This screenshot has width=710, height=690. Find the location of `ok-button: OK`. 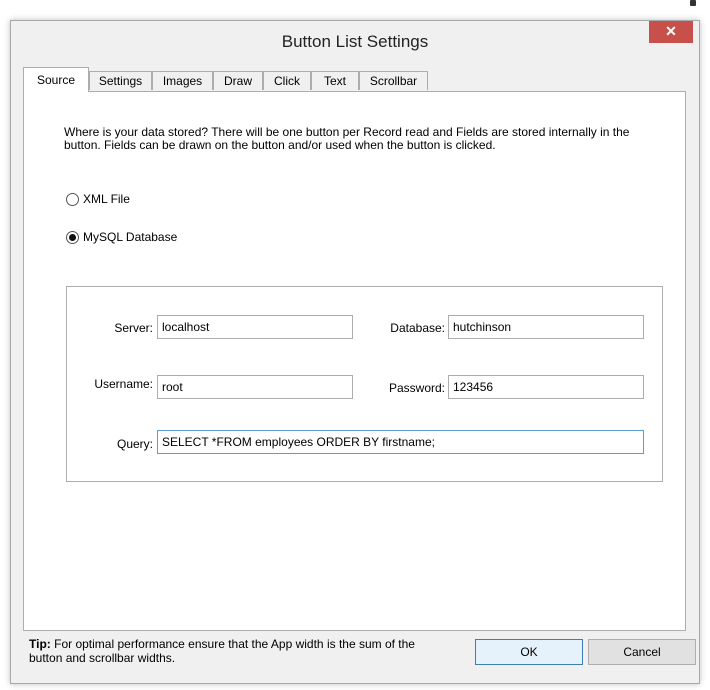

ok-button: OK is located at coordinates (529, 652).